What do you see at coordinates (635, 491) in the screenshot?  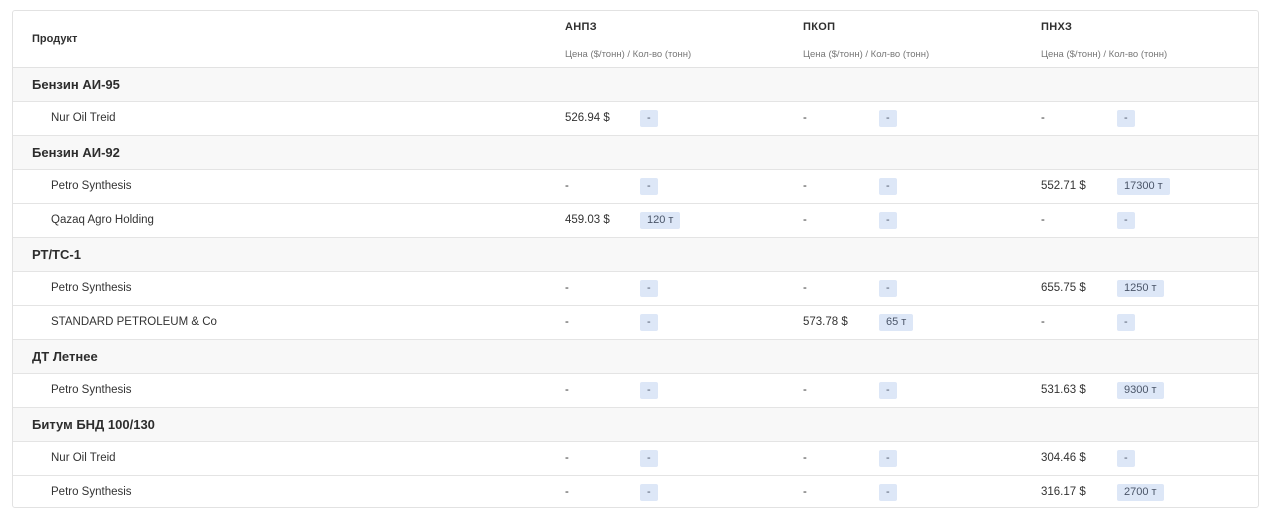 I see `table-row: Petro Synthesis - - - - 316.17 $ 2700 т` at bounding box center [635, 491].